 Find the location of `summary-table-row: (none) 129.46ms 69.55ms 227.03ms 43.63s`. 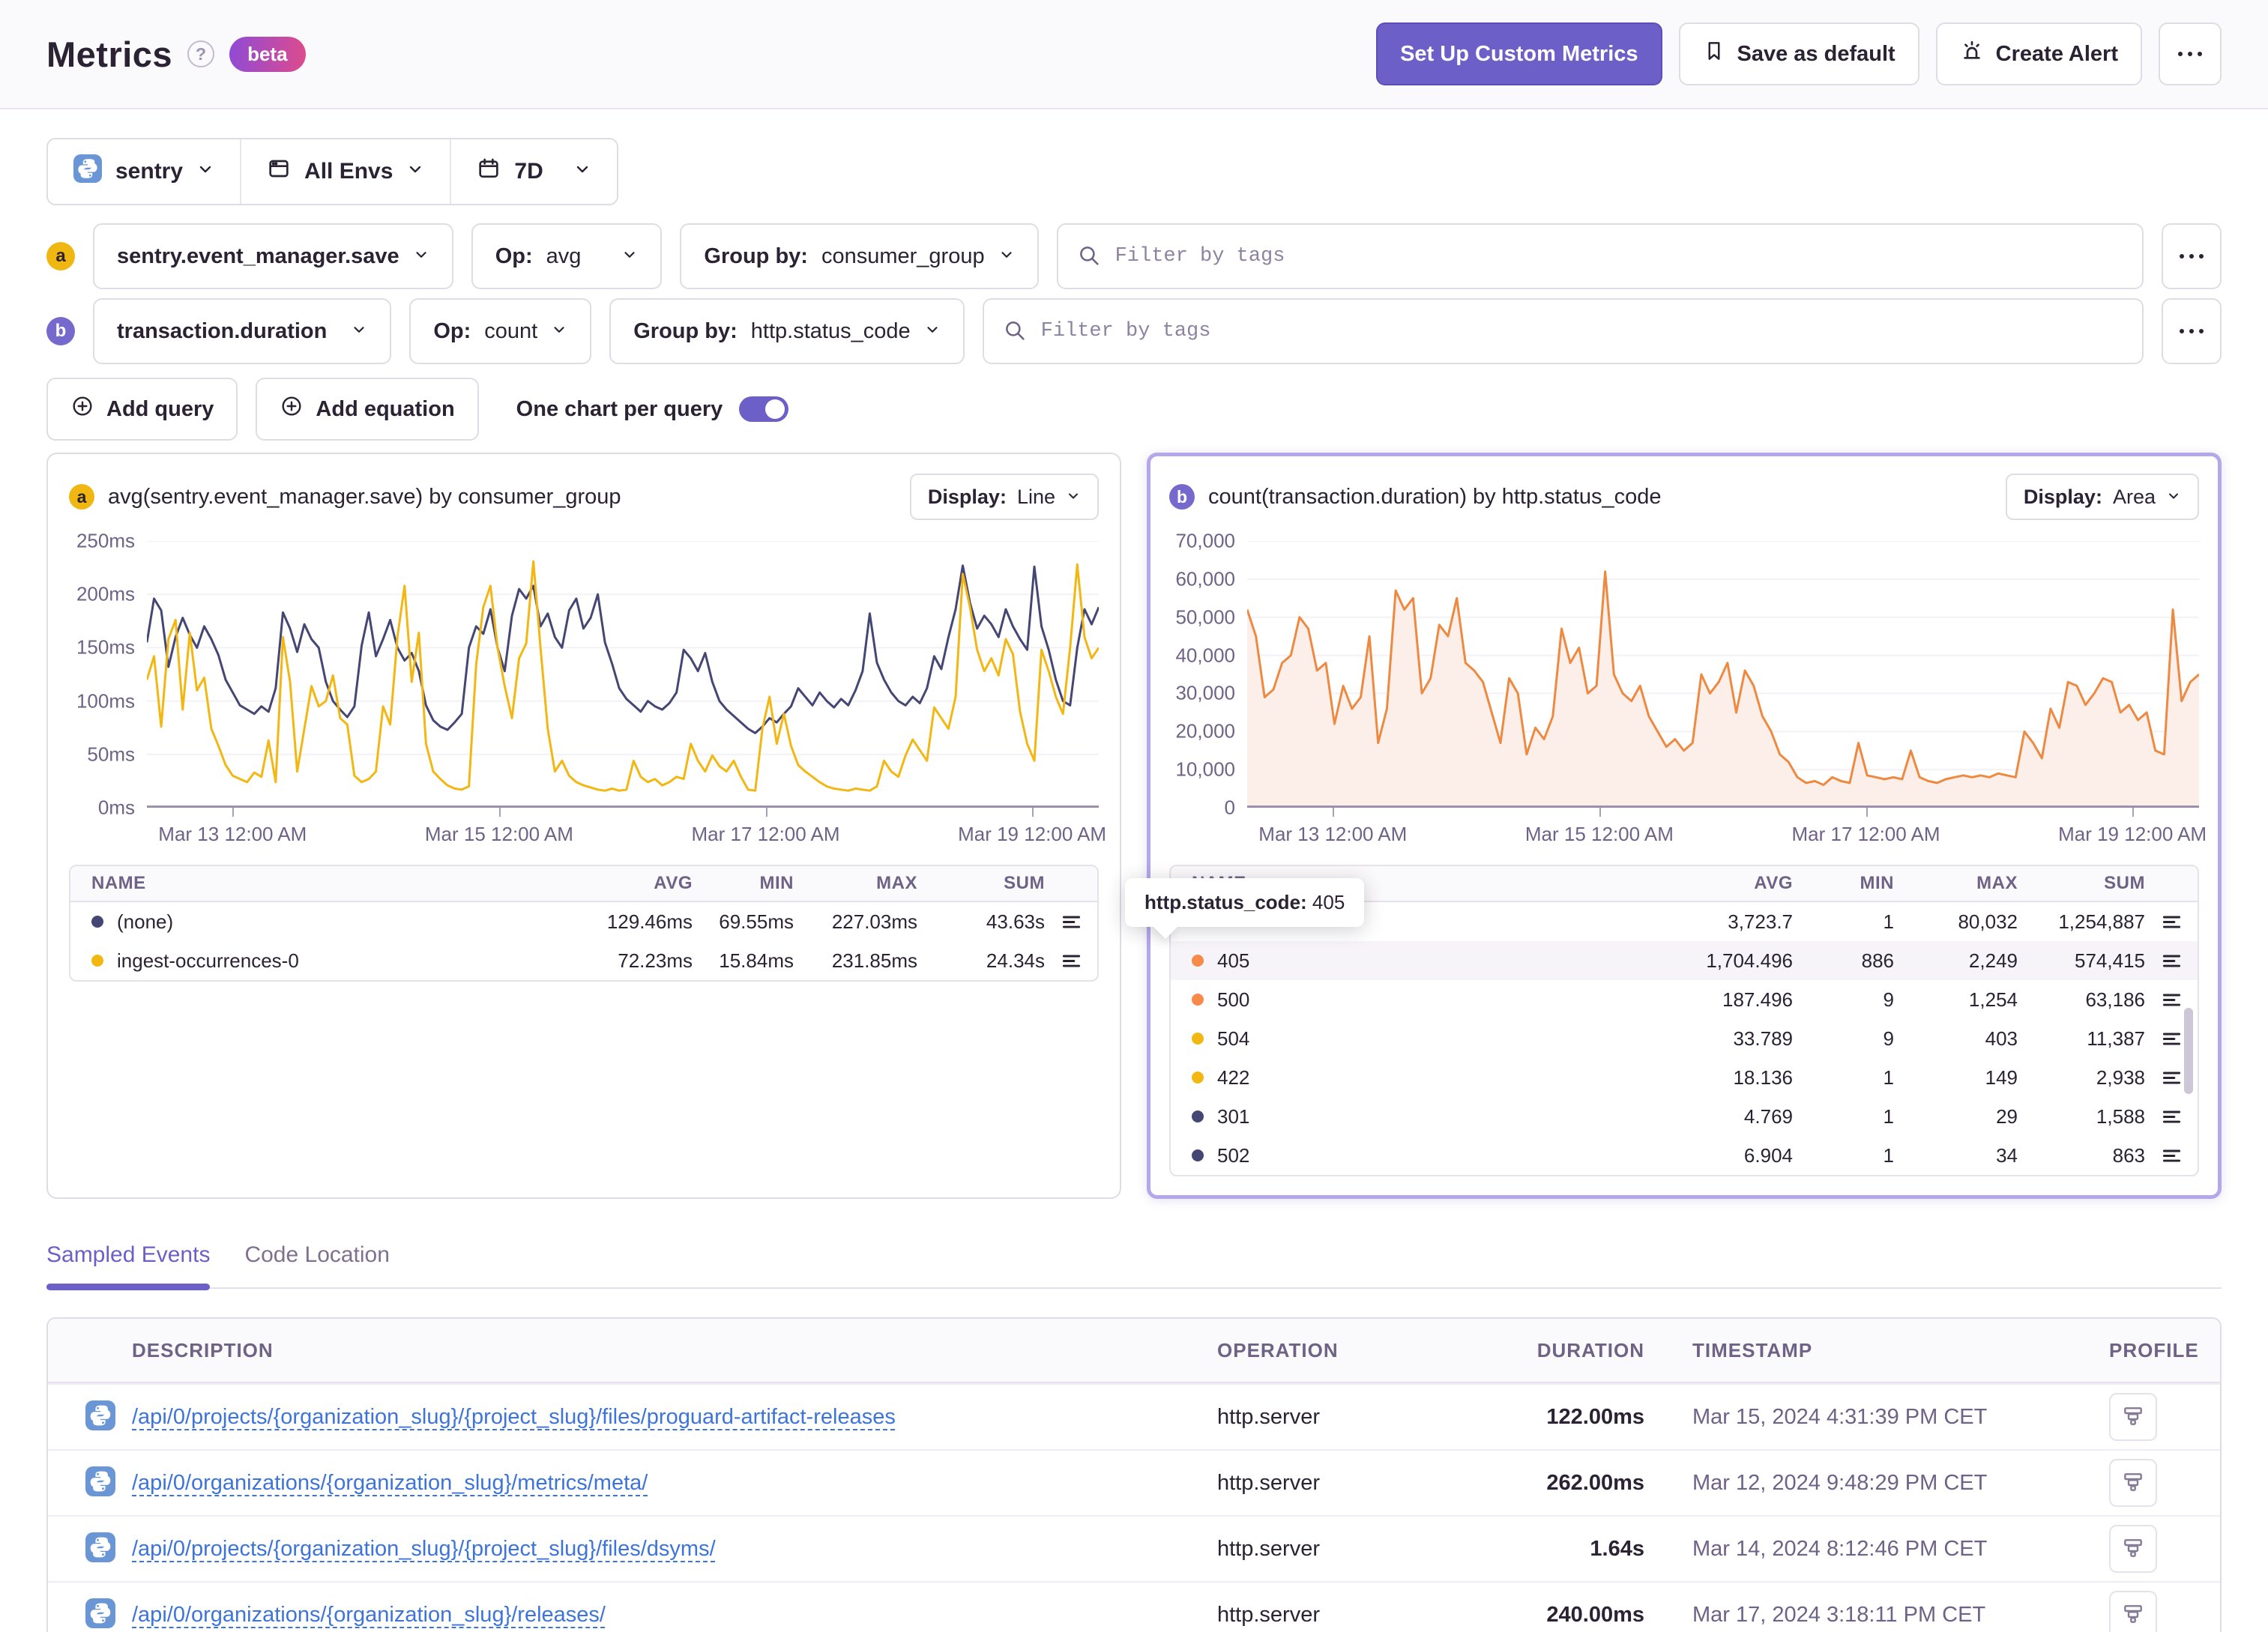

summary-table-row: (none) 129.46ms 69.55ms 227.03ms 43.63s is located at coordinates (583, 921).